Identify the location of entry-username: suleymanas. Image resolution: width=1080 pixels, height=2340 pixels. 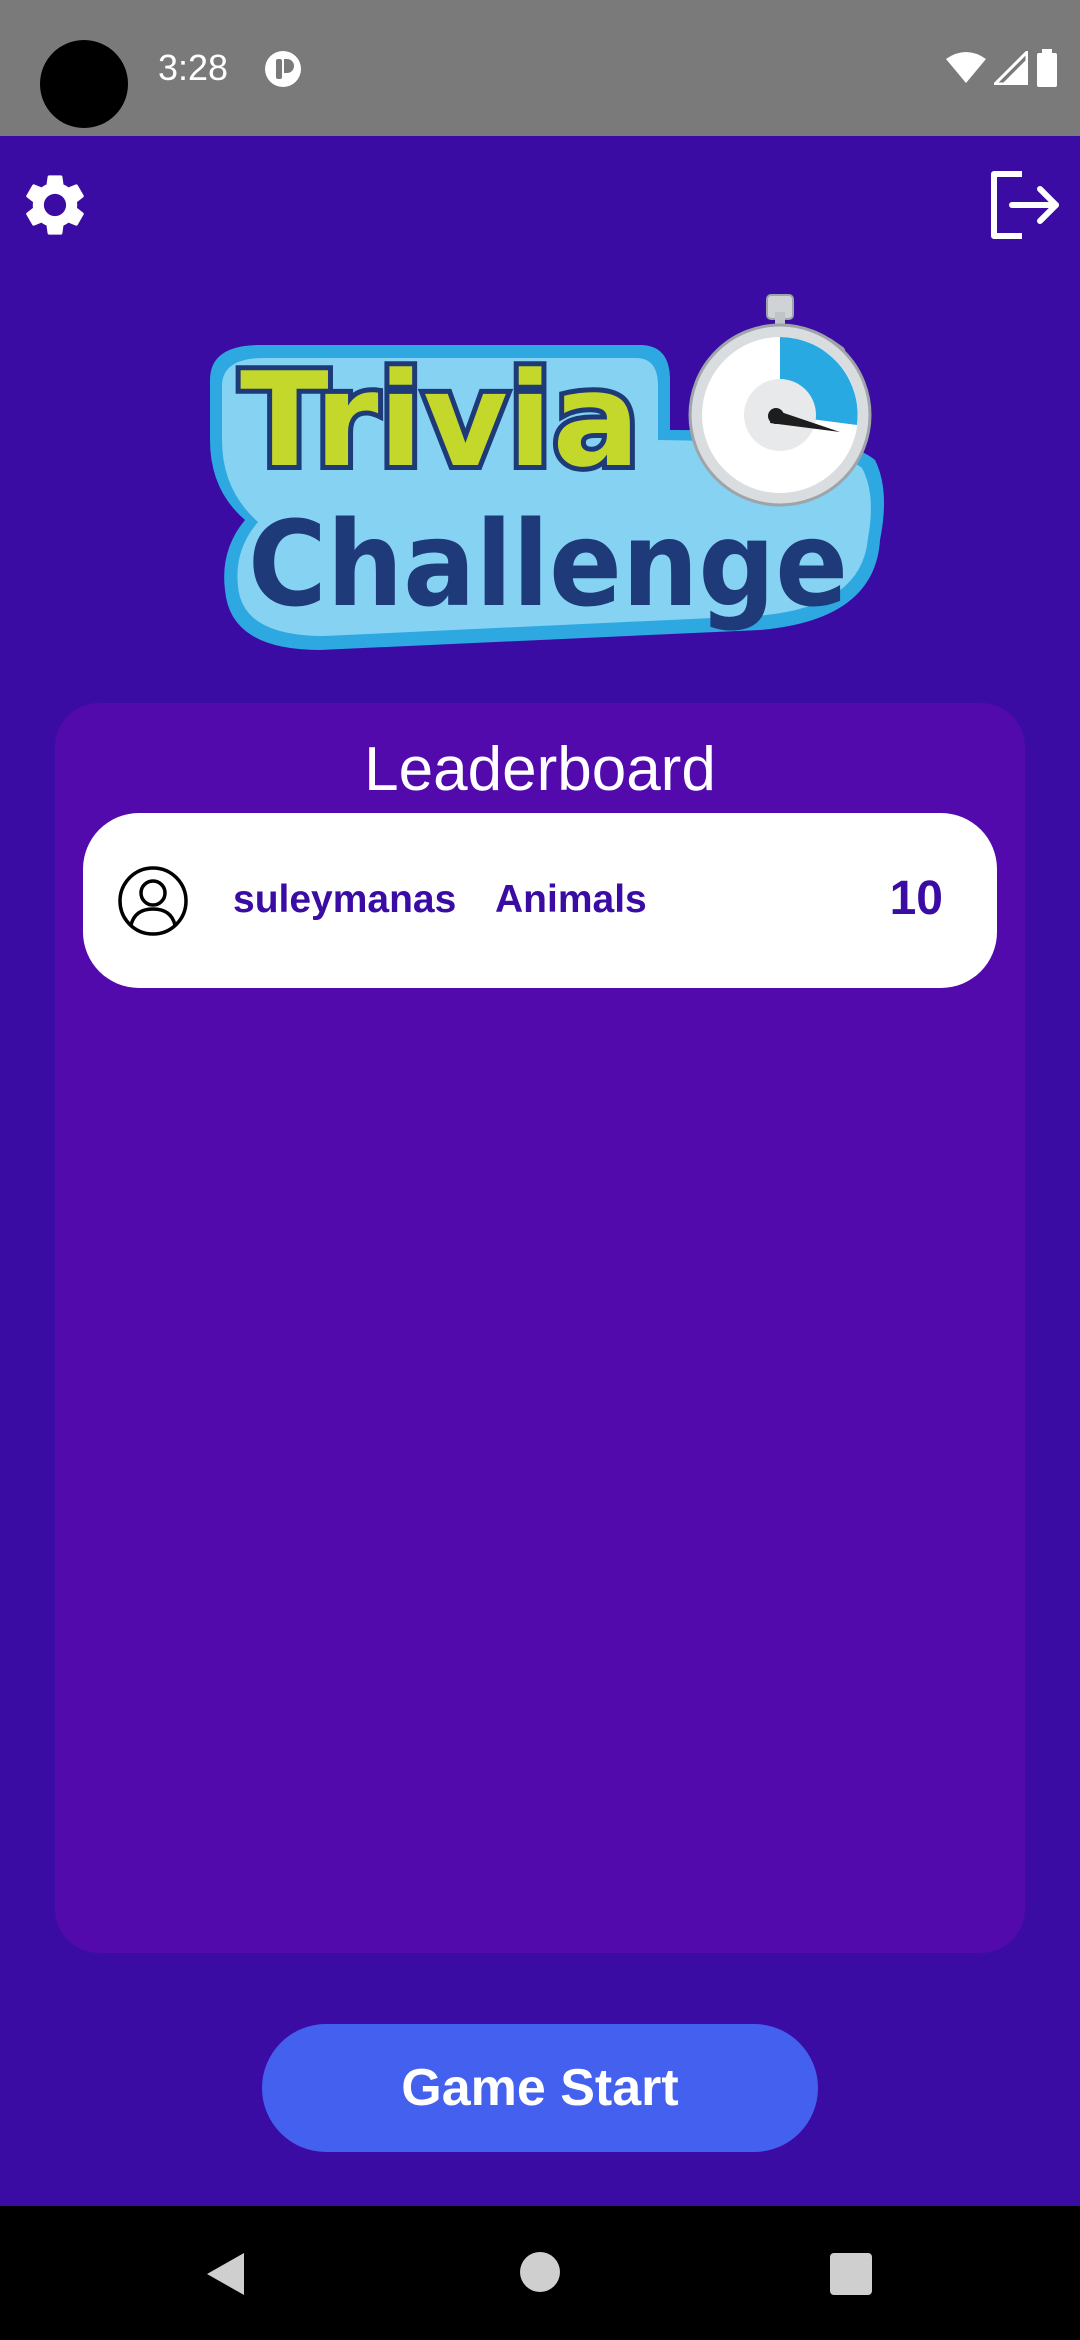
(345, 899).